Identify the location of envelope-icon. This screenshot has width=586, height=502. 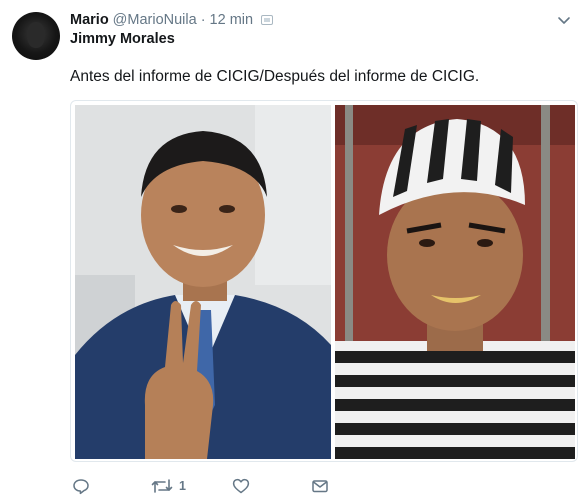
(320, 486).